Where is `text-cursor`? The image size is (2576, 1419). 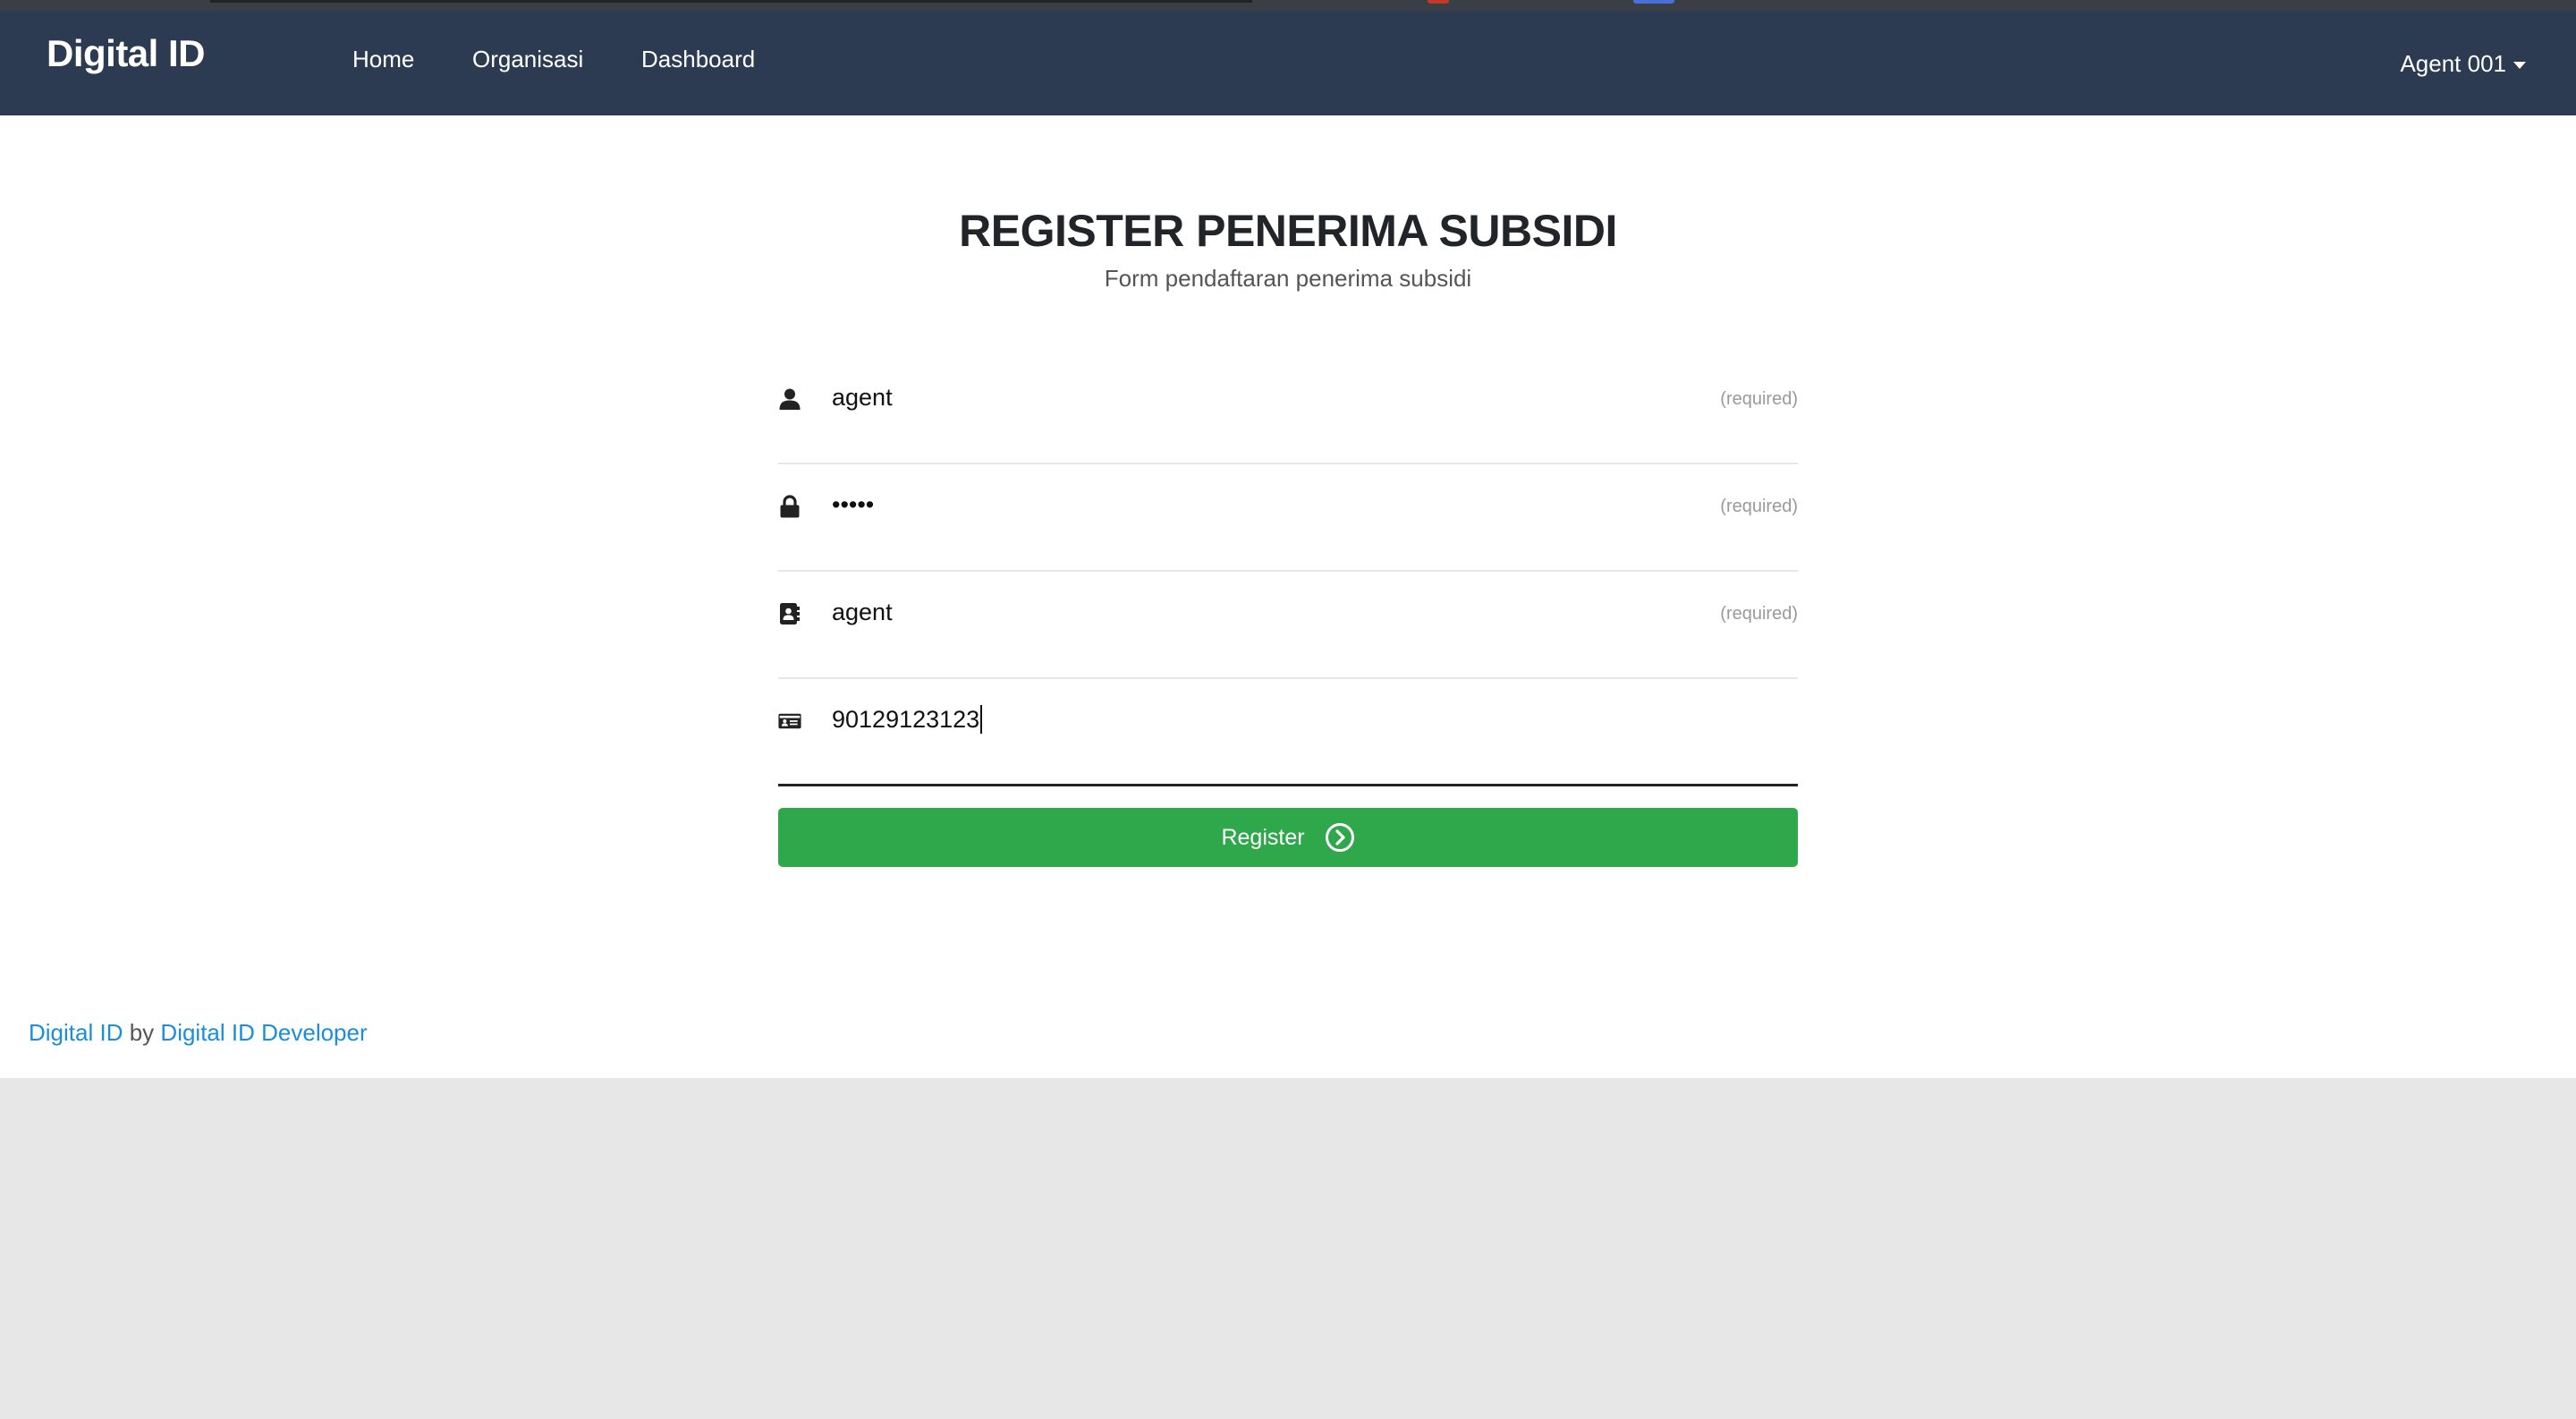
text-cursor is located at coordinates (981, 719).